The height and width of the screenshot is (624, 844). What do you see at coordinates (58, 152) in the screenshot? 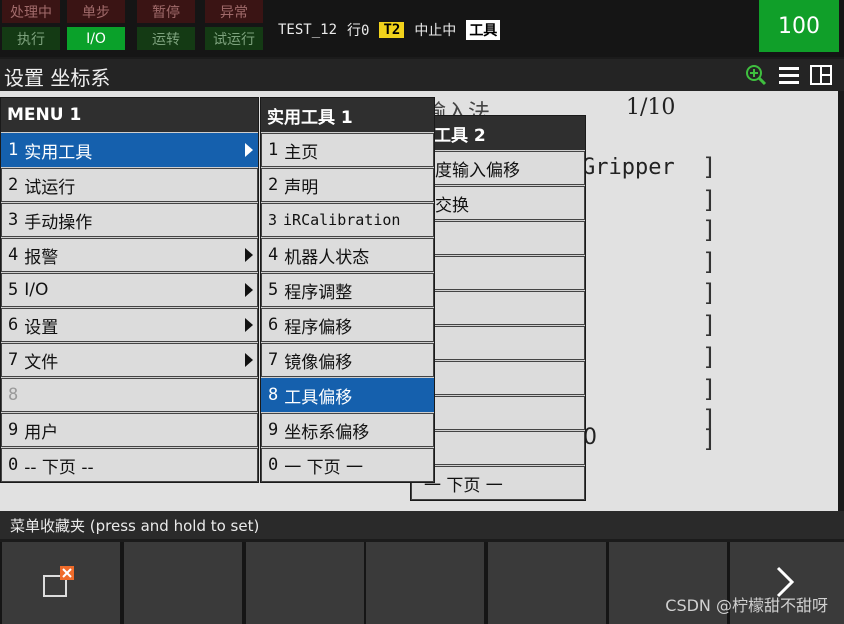
I see `menu-item-label: 实用工具` at bounding box center [58, 152].